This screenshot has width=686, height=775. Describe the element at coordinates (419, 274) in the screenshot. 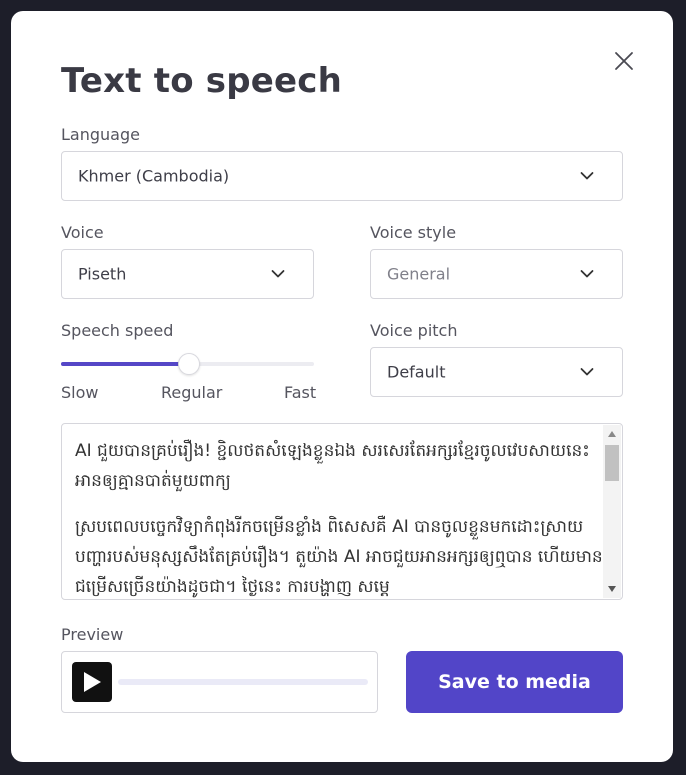

I see `voice-style-value: General` at that location.